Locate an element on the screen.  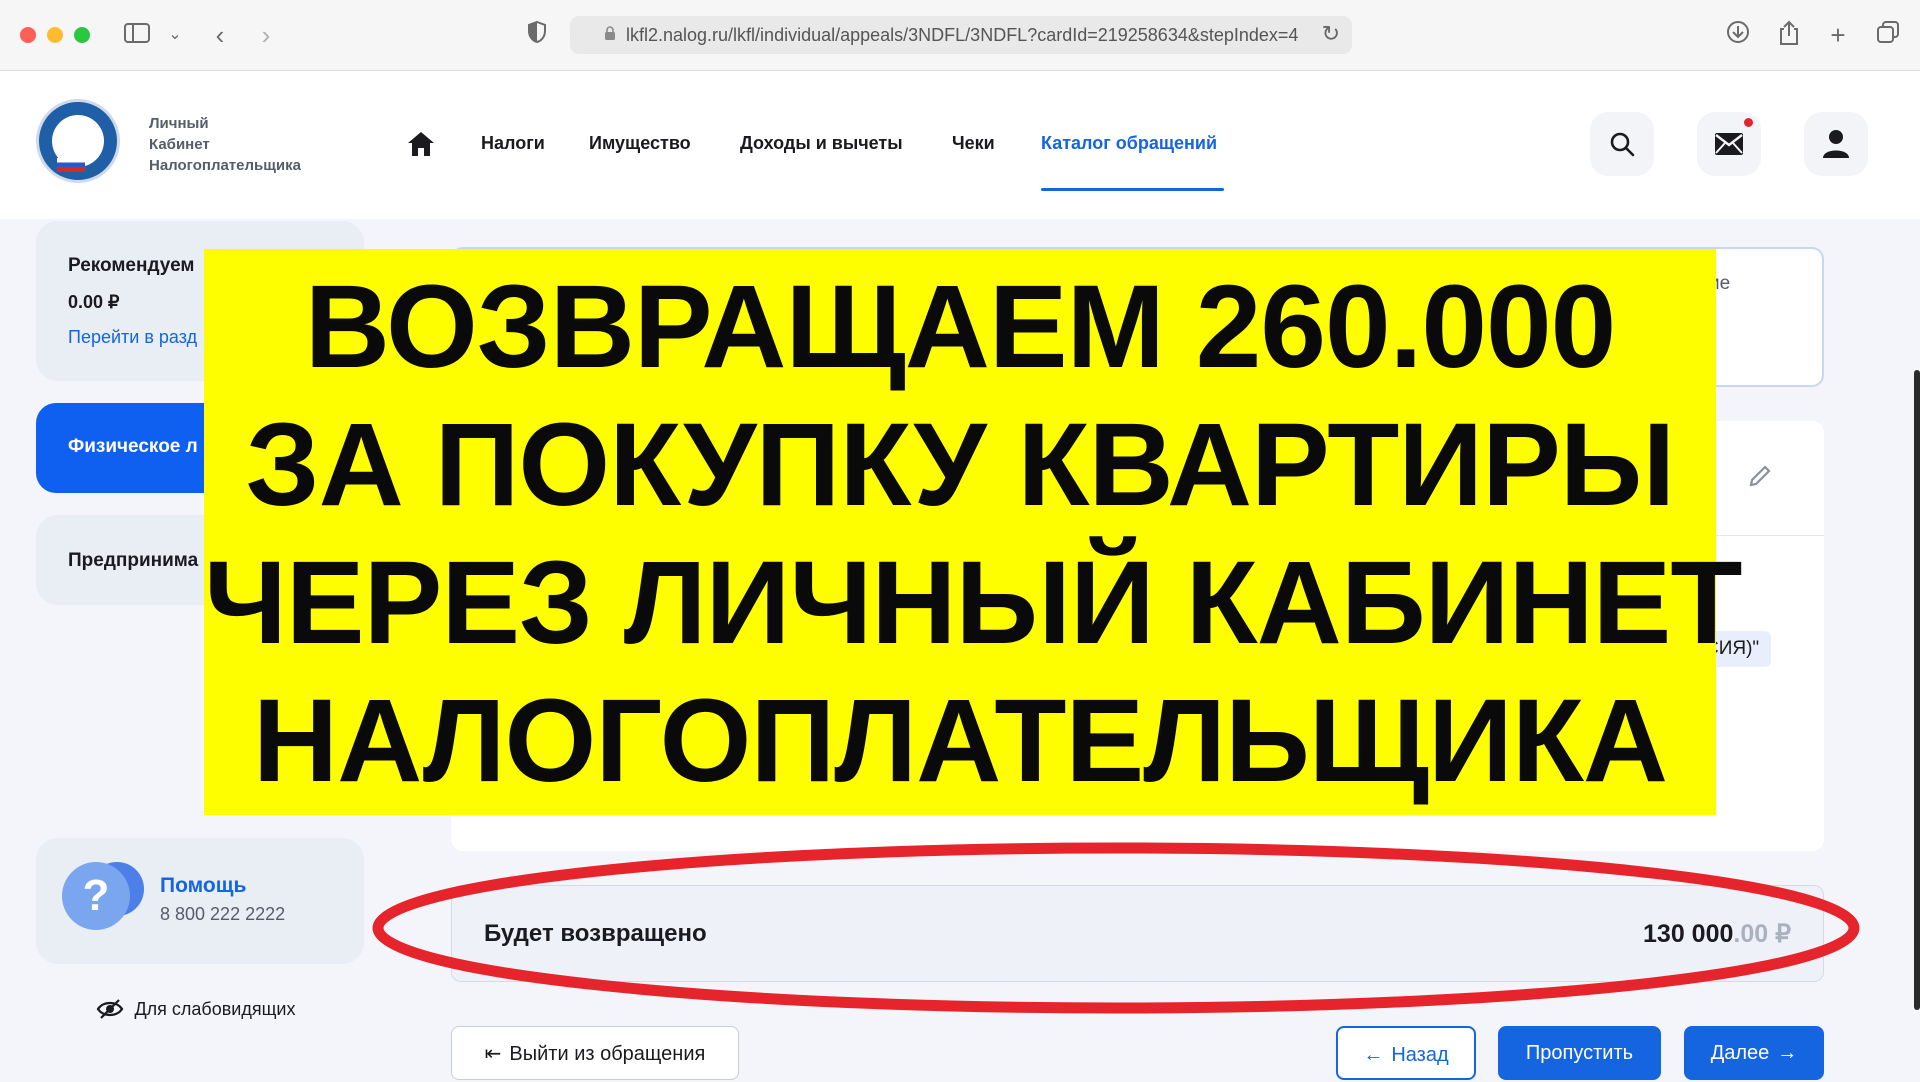
back-button: ← Назад is located at coordinates (1406, 1053).